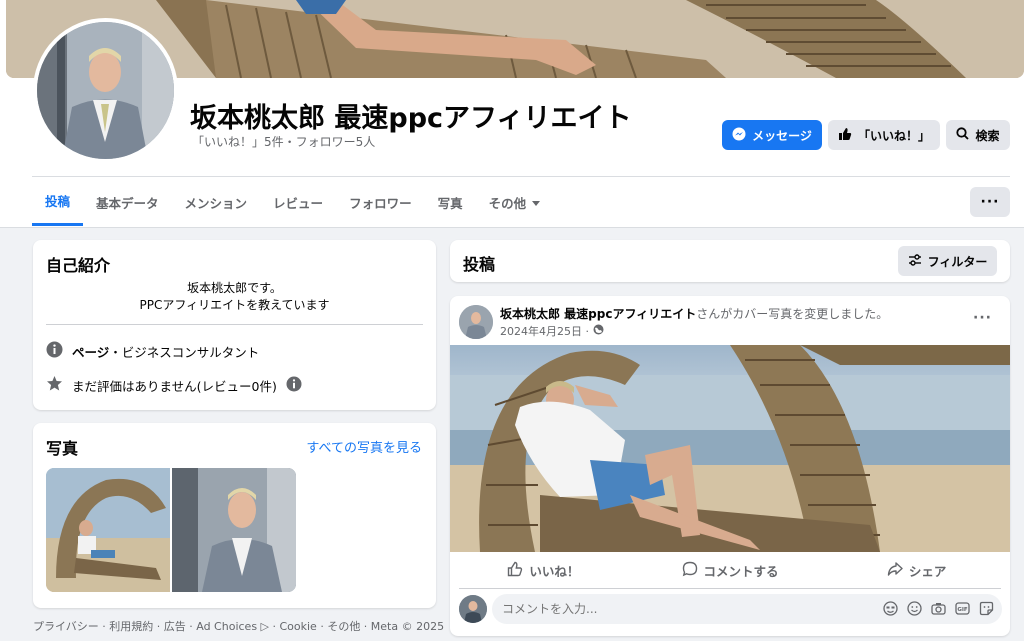 The image size is (1024, 641). What do you see at coordinates (982, 318) in the screenshot?
I see `post-options-button: ···` at bounding box center [982, 318].